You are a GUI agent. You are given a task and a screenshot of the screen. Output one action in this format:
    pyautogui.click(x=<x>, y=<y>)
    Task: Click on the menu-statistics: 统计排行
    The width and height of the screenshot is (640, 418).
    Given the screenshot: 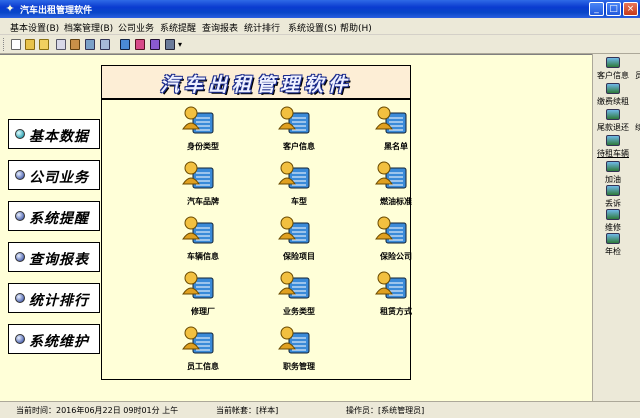 What is the action you would take?
    pyautogui.click(x=262, y=27)
    